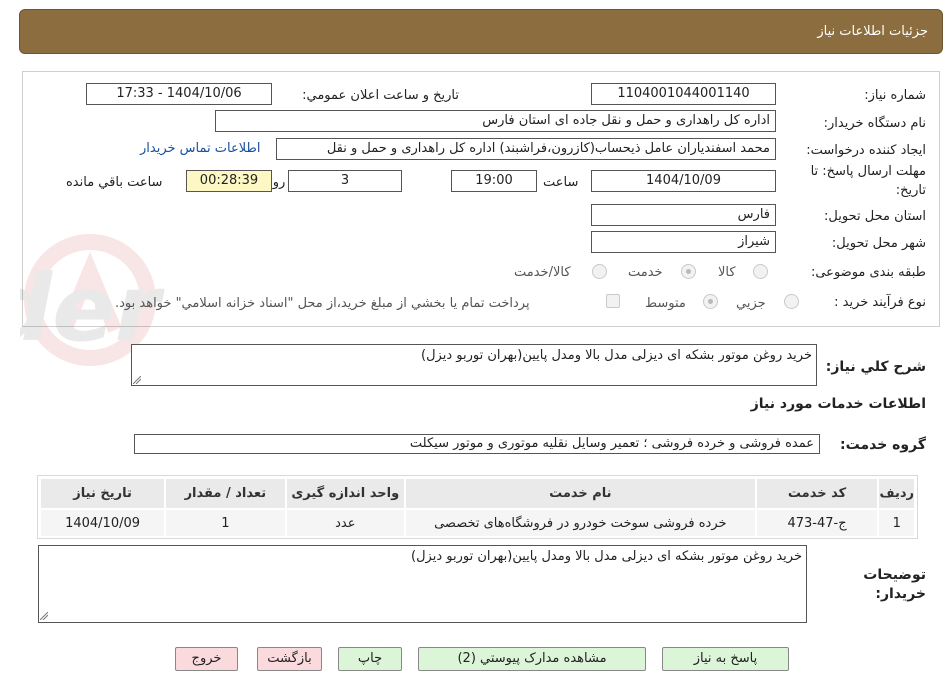 The height and width of the screenshot is (691, 944). What do you see at coordinates (896, 493) in the screenshot?
I see `col-row-header: رديف` at bounding box center [896, 493].